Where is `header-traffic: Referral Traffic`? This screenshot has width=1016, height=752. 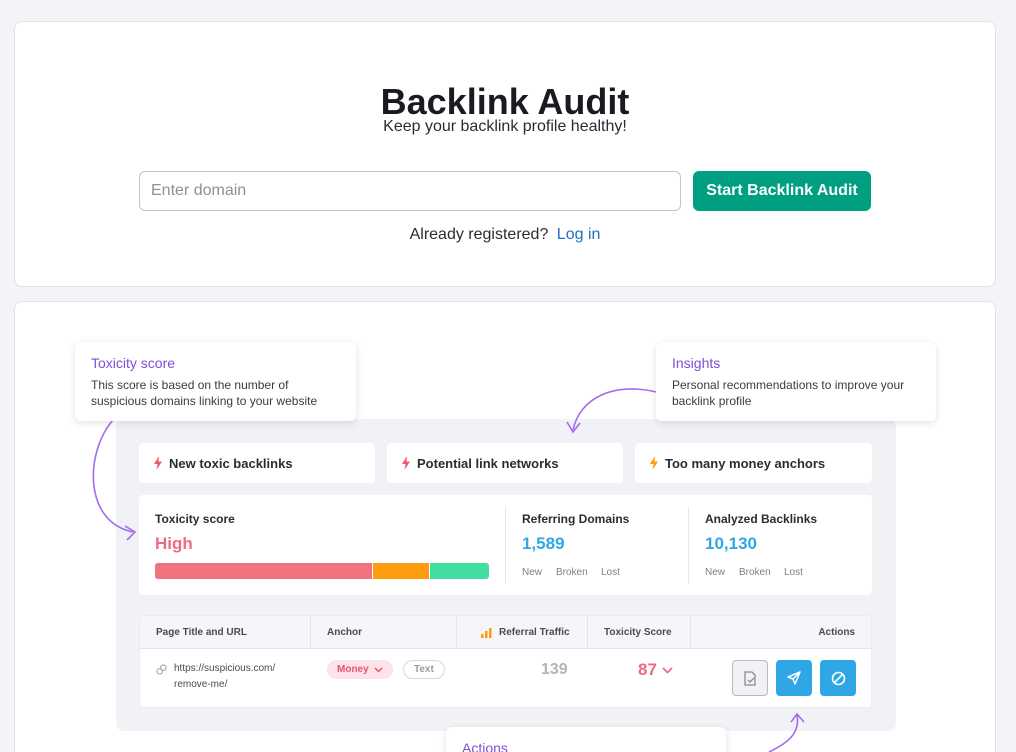 header-traffic: Referral Traffic is located at coordinates (534, 632).